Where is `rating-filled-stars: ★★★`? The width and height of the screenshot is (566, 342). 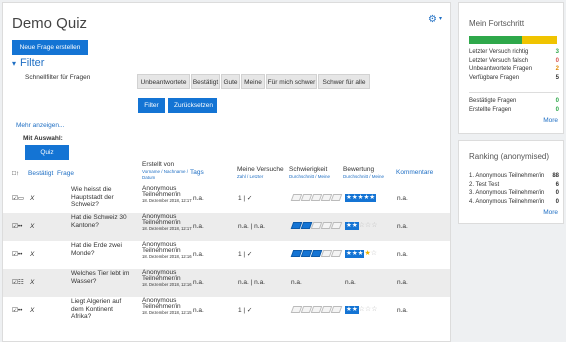
rating-filled-stars: ★★★ is located at coordinates (355, 254).